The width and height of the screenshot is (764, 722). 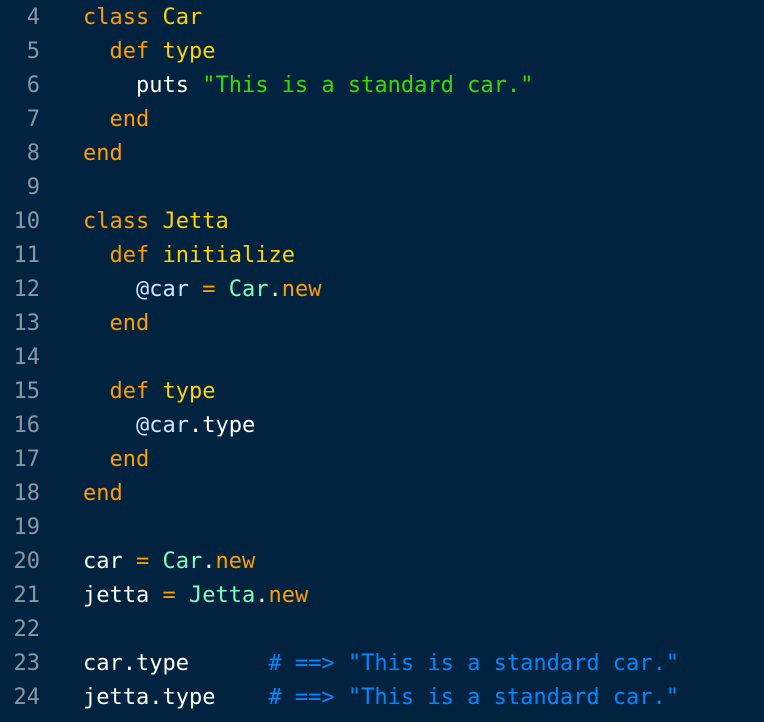 I want to click on code-line: 12 @car = Car.new, so click(x=382, y=290).